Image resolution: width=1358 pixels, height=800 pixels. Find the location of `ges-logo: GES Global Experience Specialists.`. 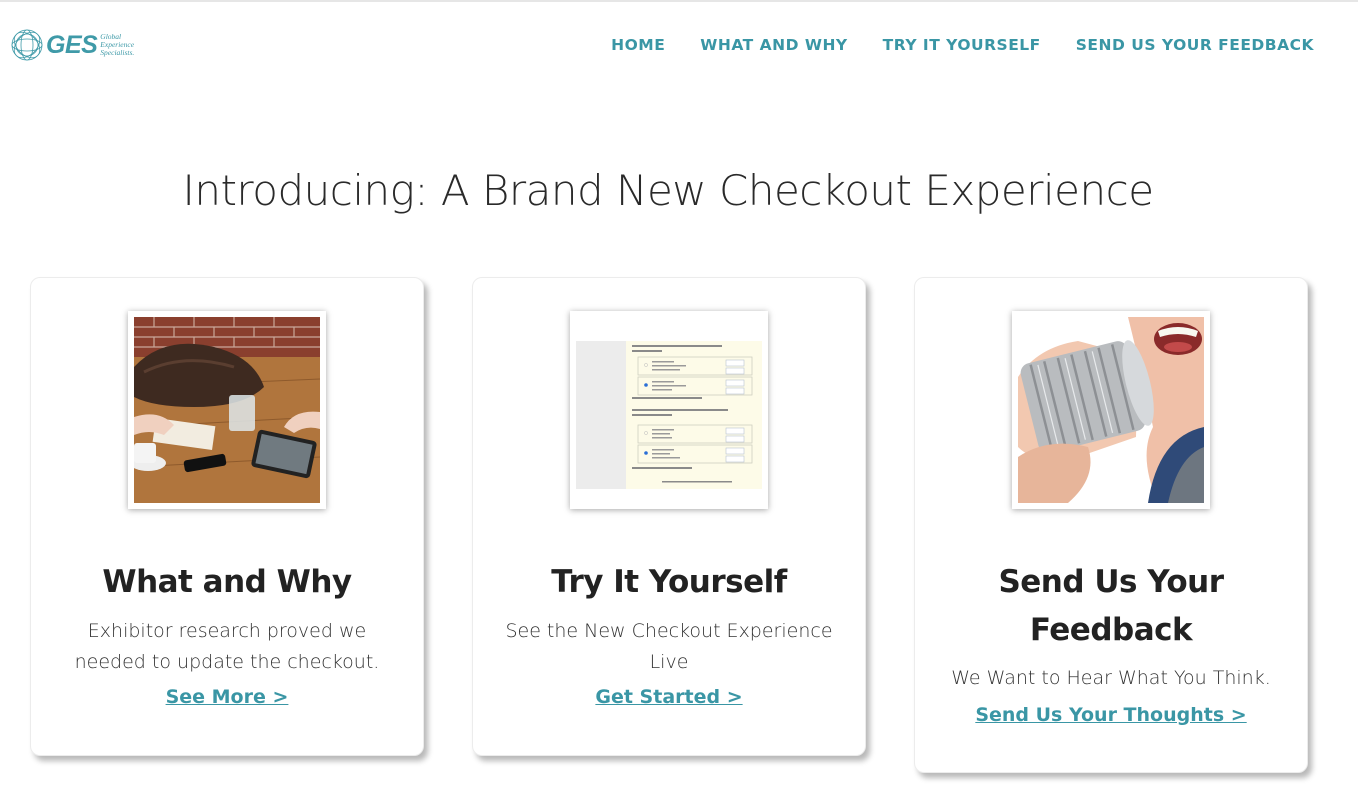

ges-logo: GES Global Experience Specialists. is located at coordinates (72, 45).